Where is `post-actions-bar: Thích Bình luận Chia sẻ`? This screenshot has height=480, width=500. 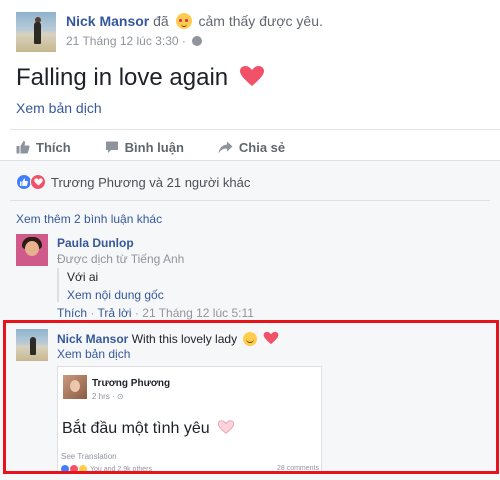 post-actions-bar: Thích Bình luận Chia sẻ is located at coordinates (150, 147).